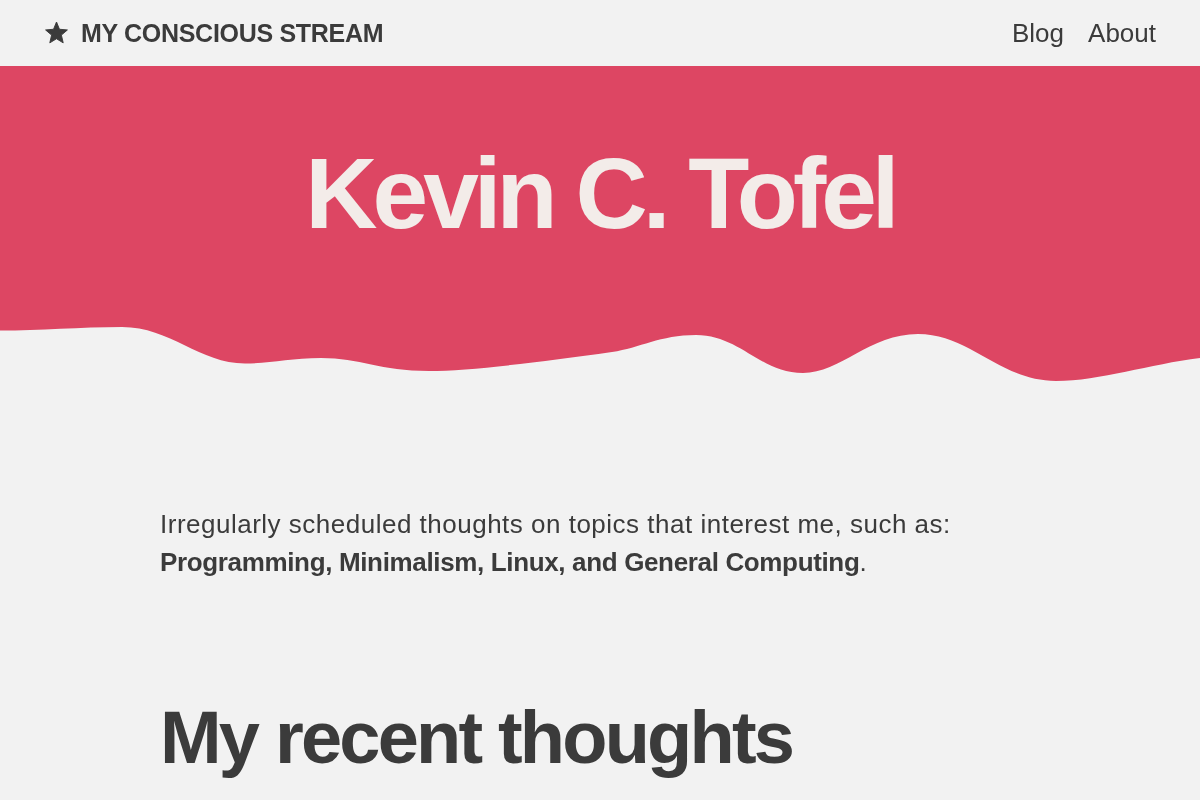 Image resolution: width=1200 pixels, height=800 pixels. Describe the element at coordinates (56, 33) in the screenshot. I see `star-icon` at that location.